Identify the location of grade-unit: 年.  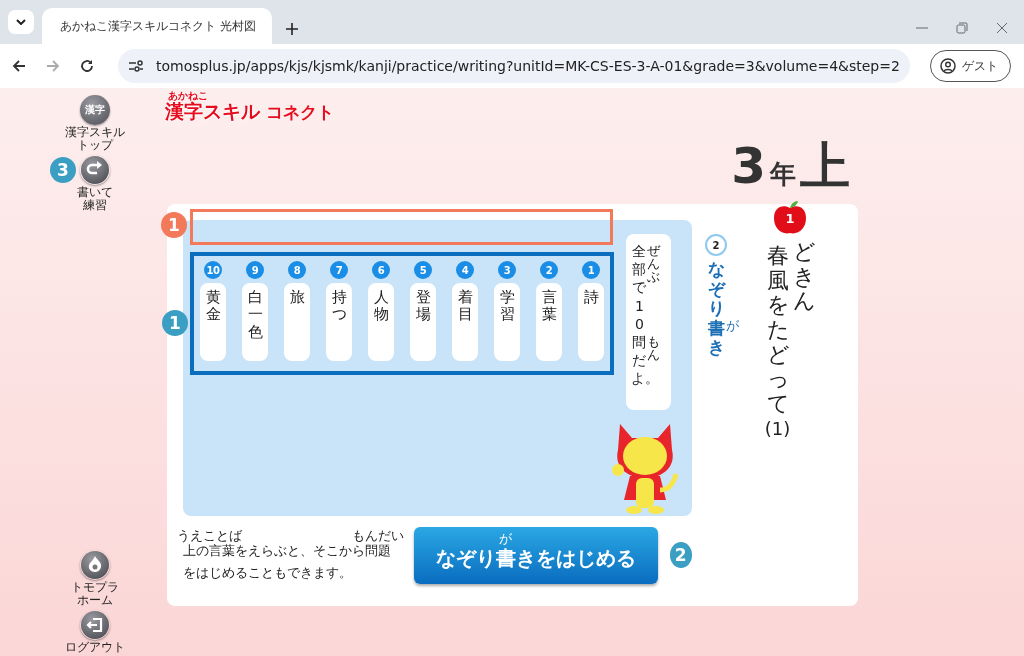
(783, 174).